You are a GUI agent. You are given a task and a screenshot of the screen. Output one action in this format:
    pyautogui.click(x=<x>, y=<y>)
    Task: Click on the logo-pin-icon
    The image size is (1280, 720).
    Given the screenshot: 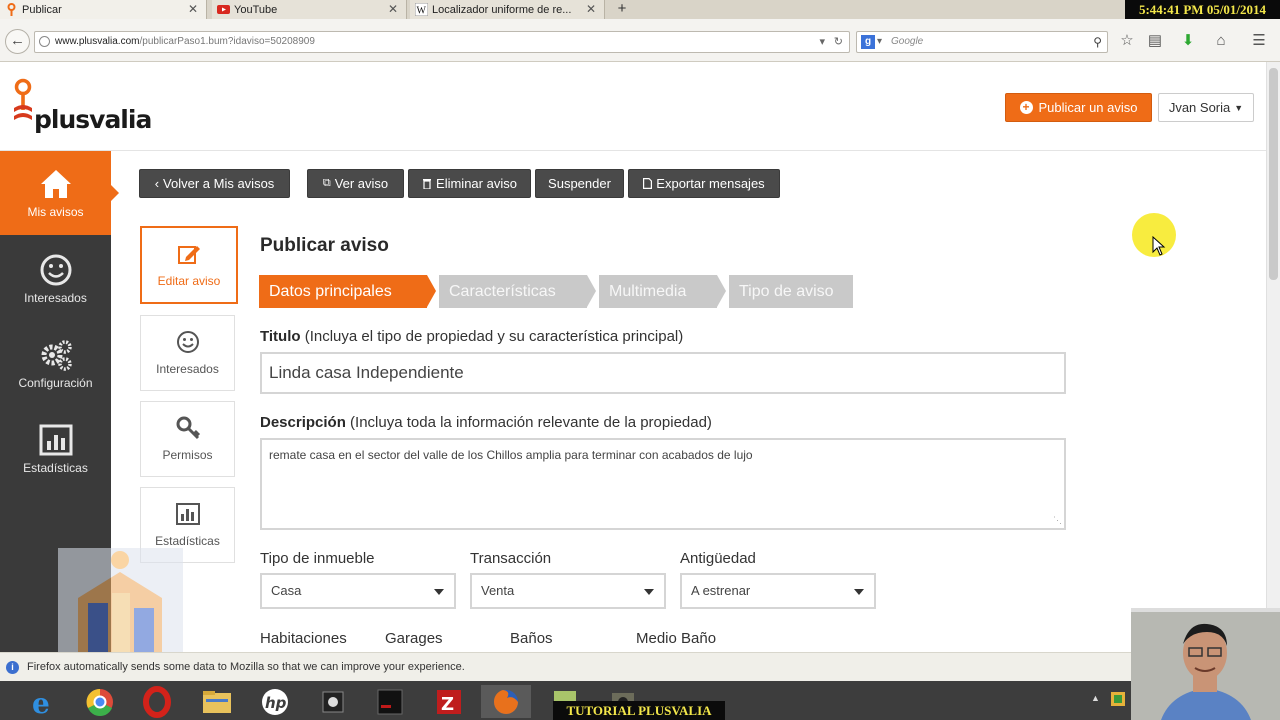 What is the action you would take?
    pyautogui.click(x=23, y=99)
    